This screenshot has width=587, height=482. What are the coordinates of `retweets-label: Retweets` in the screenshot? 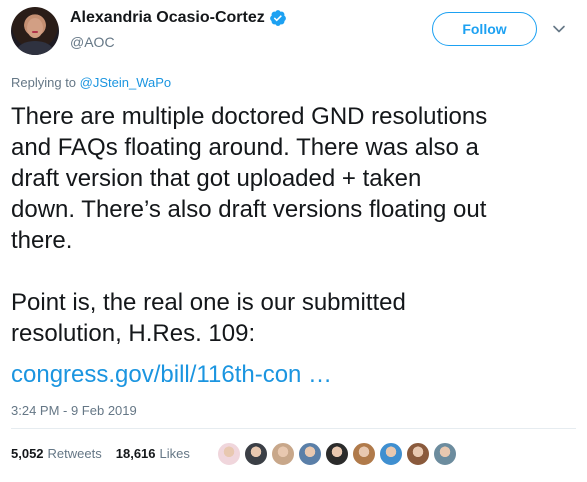 It's located at (75, 453).